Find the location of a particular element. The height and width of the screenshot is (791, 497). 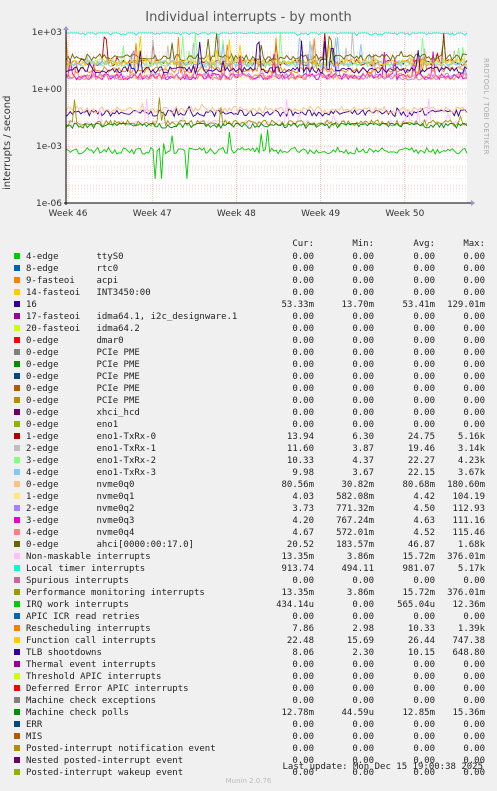

legend-source: APIC ICR read retries is located at coordinates (83, 617).